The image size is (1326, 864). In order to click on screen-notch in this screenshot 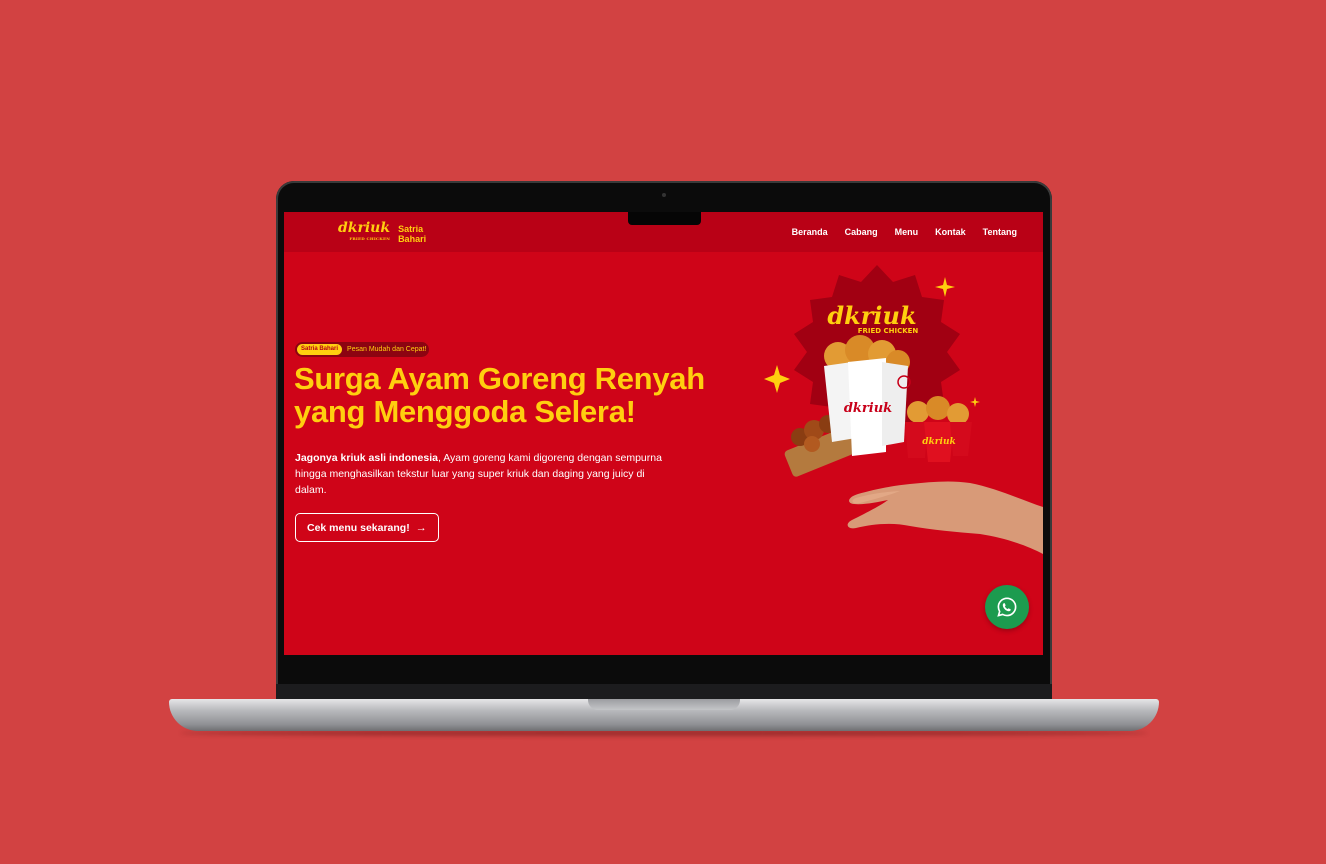, I will do `click(664, 218)`.